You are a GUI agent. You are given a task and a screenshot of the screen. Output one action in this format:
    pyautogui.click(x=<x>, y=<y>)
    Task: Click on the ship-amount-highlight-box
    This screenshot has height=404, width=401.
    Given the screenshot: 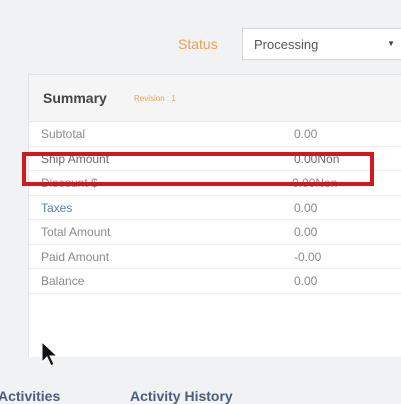 What is the action you would take?
    pyautogui.click(x=198, y=169)
    